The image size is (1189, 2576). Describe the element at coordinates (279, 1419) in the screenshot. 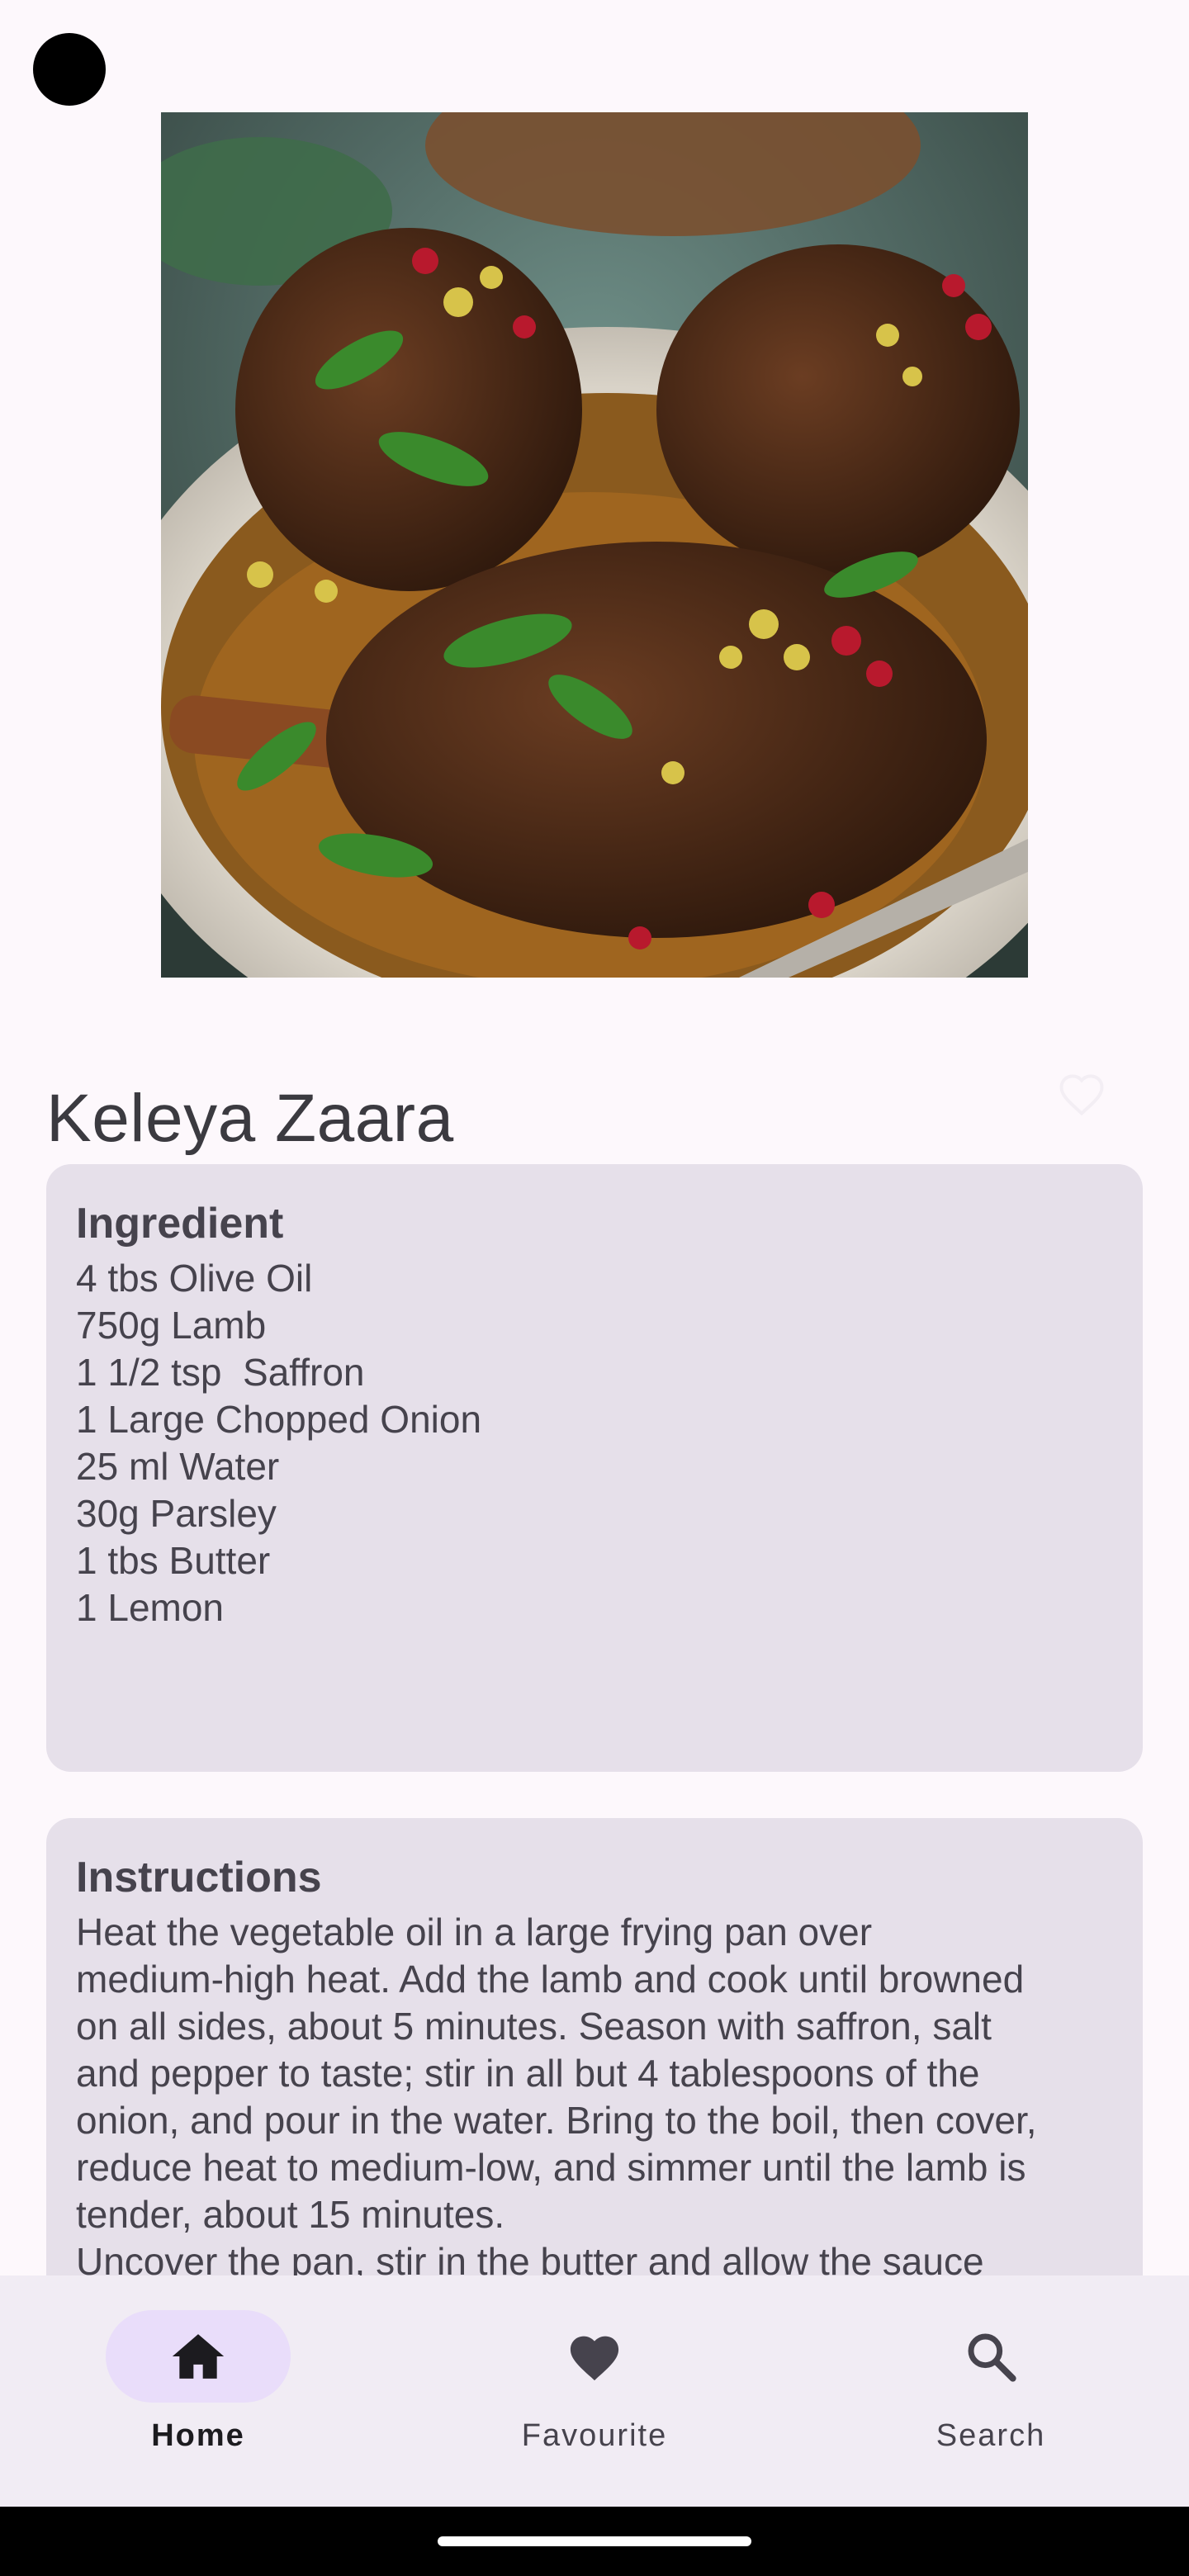

I see `ingredient-item: 1 Large Chopped Onion` at that location.